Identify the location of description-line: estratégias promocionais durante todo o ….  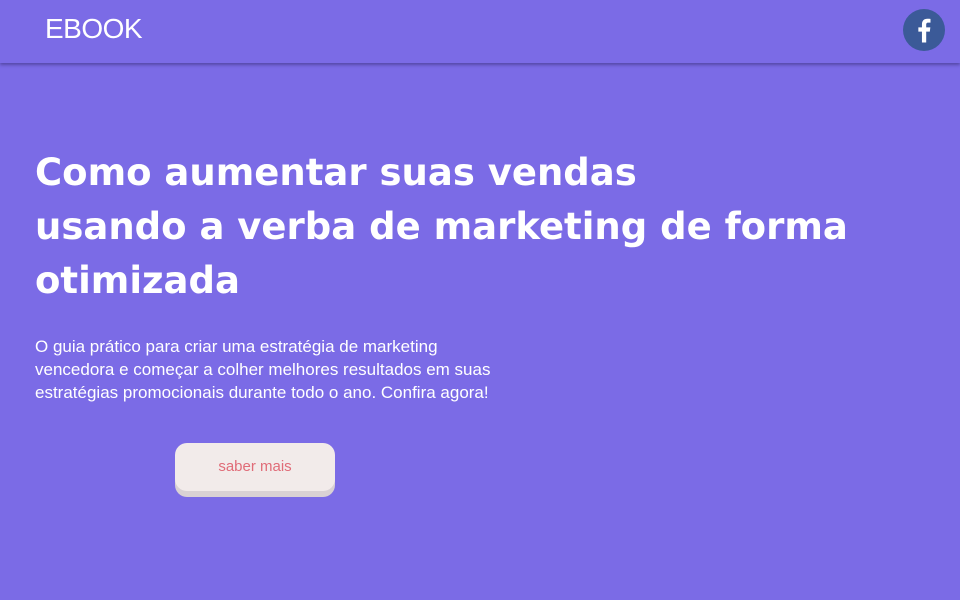
(262, 392).